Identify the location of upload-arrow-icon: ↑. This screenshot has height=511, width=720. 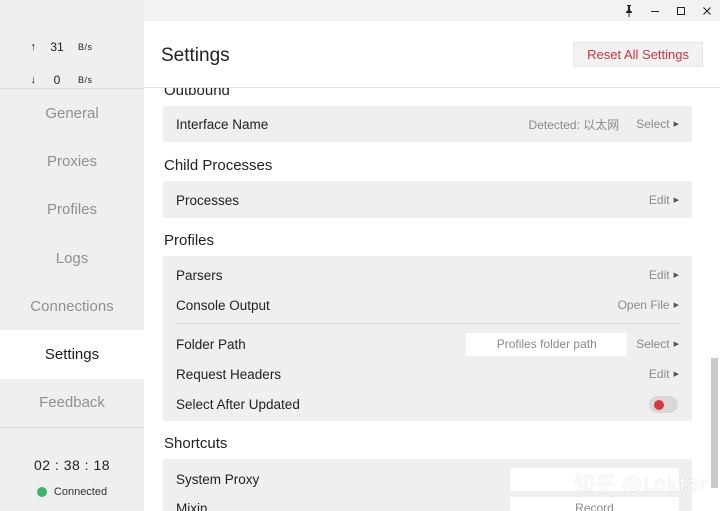
(33, 46).